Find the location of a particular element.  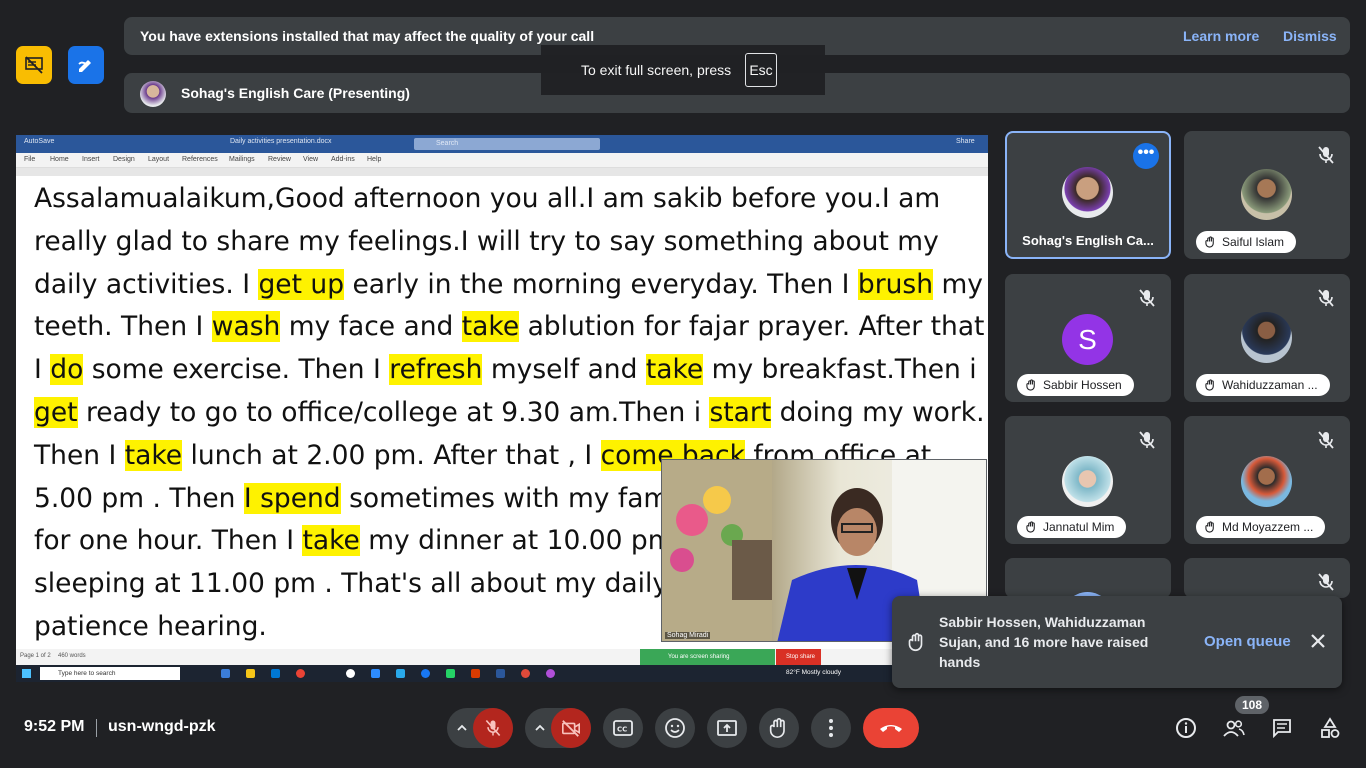

activities-shapes-icon is located at coordinates (1330, 727).